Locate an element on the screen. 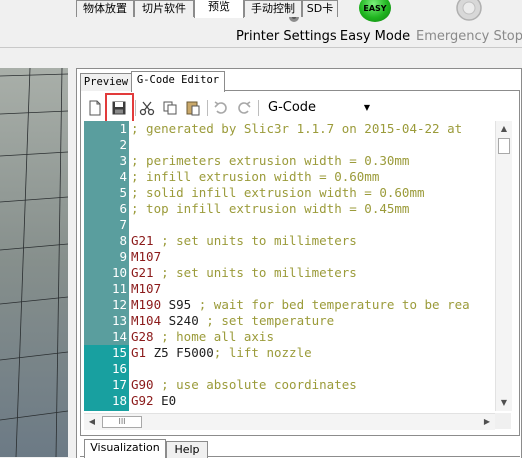  line-number: 11 is located at coordinates (106, 289).